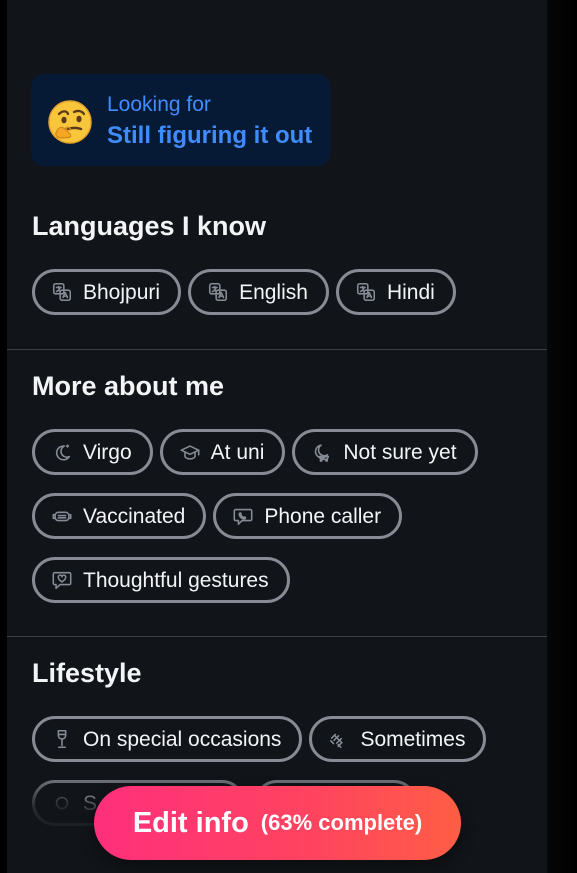  Describe the element at coordinates (62, 580) in the screenshot. I see `heart-message-icon` at that location.